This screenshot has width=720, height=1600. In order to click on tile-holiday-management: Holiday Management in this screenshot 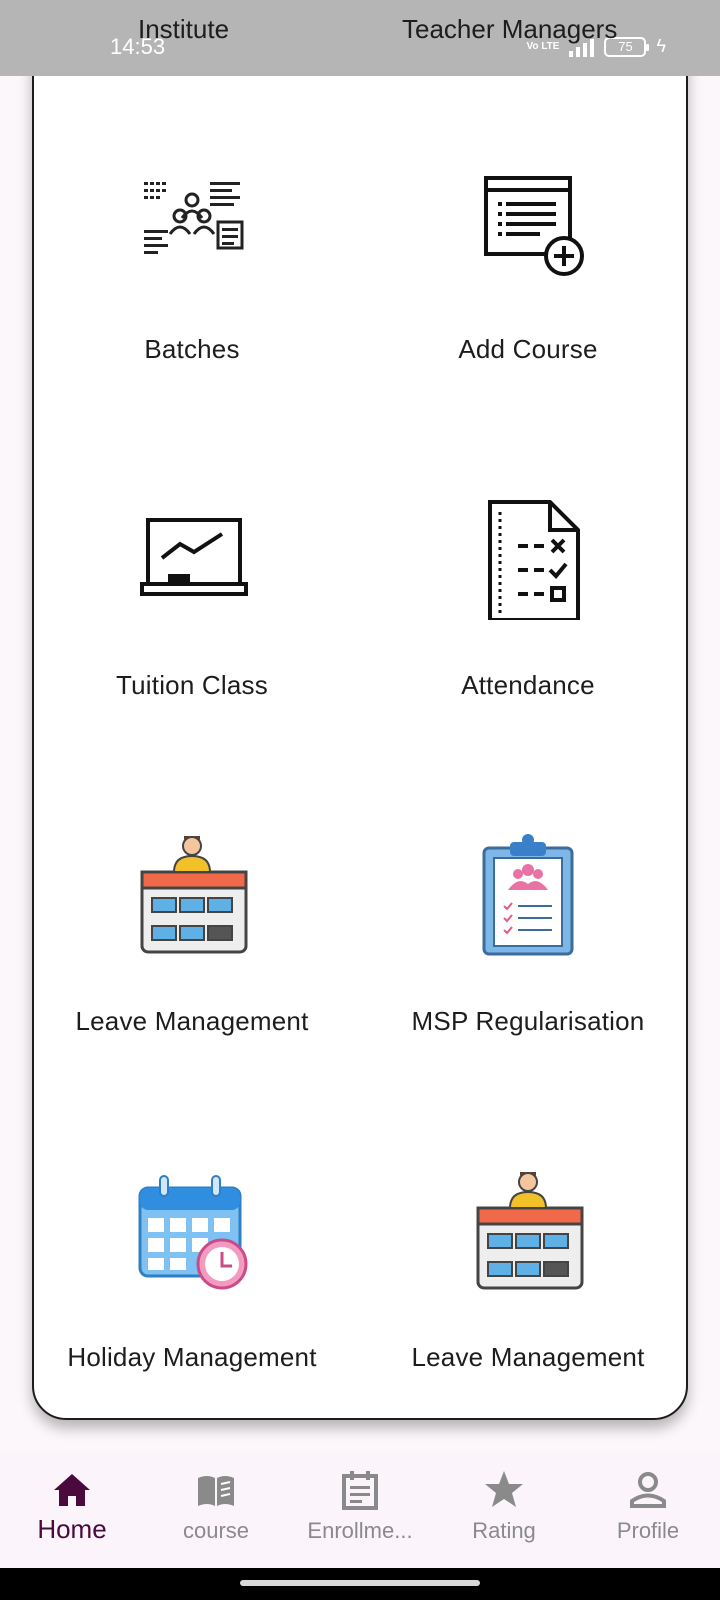, I will do `click(192, 1258)`.